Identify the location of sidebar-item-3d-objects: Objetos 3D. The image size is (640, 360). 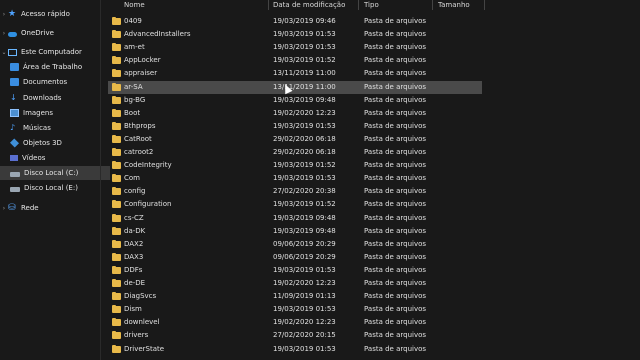
(55, 143).